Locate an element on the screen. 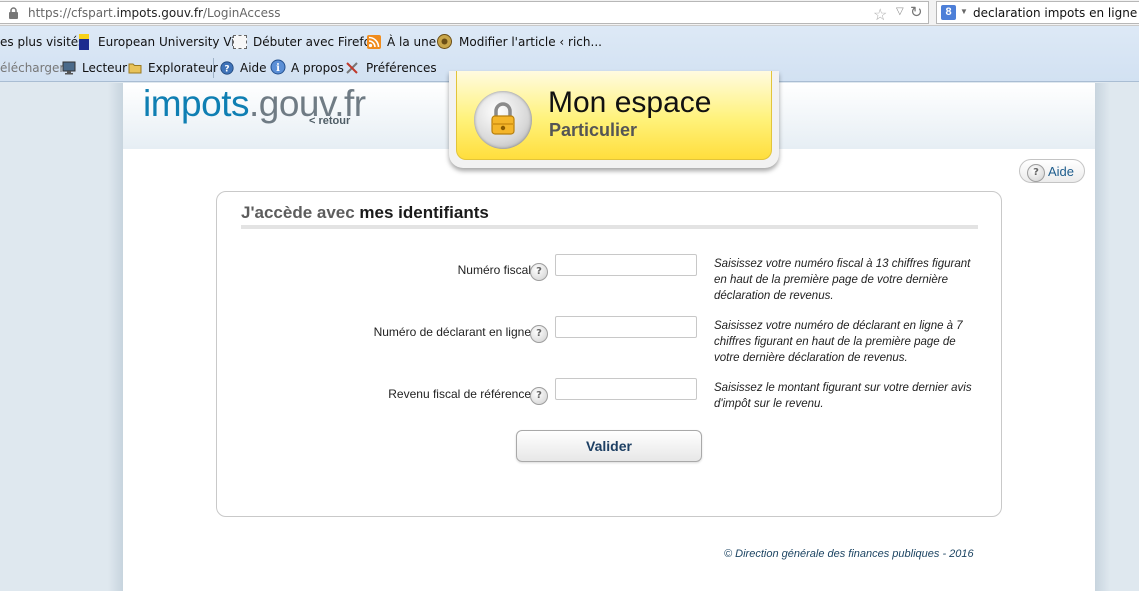 This screenshot has width=1139, height=591. bookmark-explorateur: Explorateur is located at coordinates (183, 68).